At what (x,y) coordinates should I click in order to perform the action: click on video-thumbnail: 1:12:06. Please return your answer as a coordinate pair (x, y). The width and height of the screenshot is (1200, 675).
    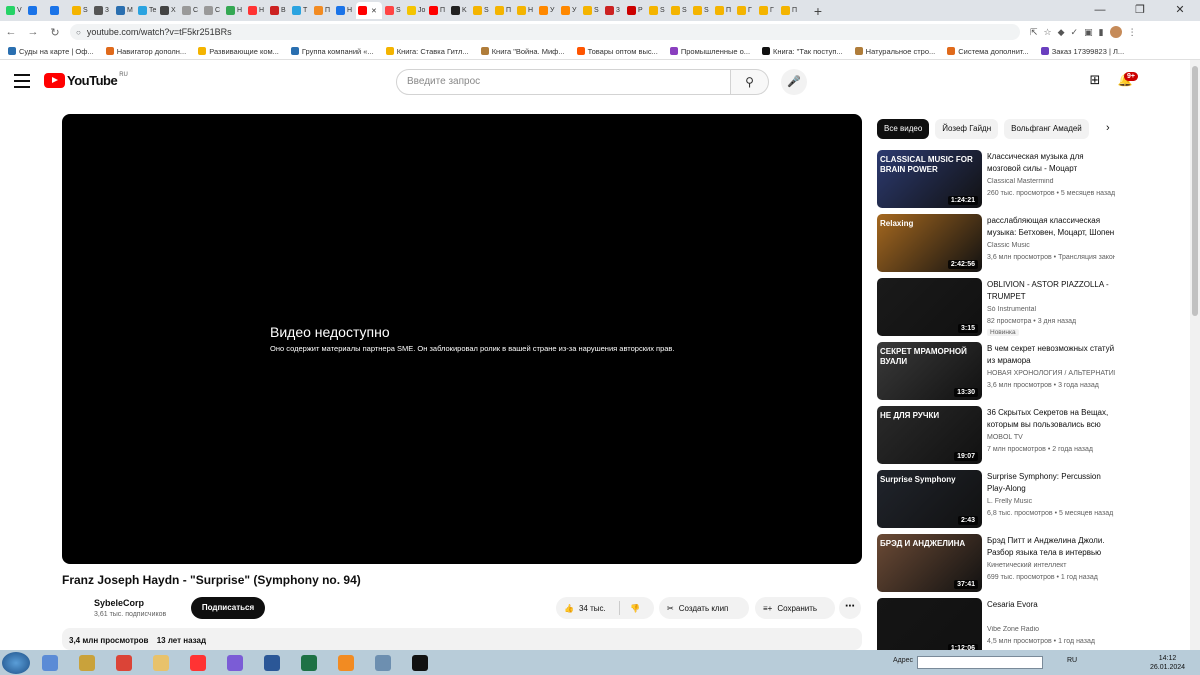
    Looking at the image, I should click on (929, 627).